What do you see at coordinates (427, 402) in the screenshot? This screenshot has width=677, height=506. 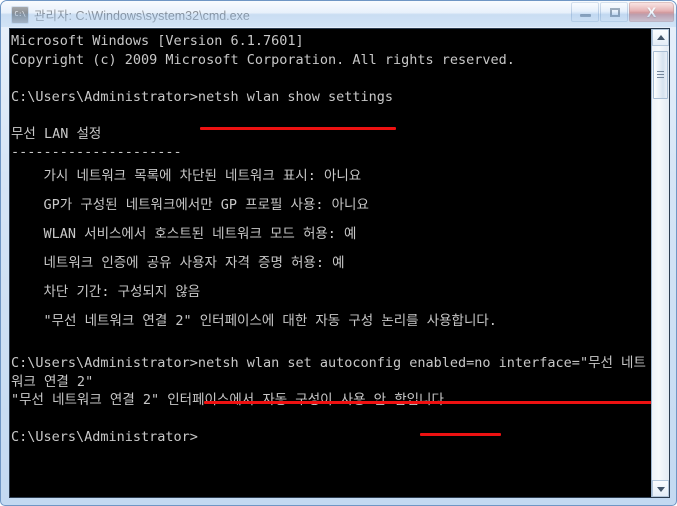 I see `underline-netsh-set-autoconfig` at bounding box center [427, 402].